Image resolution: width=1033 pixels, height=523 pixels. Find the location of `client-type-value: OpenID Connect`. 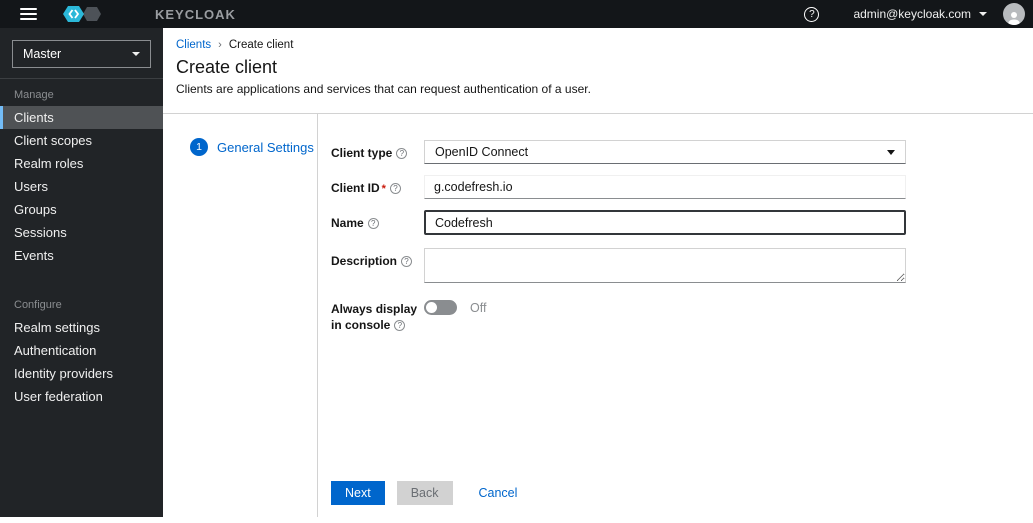

client-type-value: OpenID Connect is located at coordinates (482, 152).